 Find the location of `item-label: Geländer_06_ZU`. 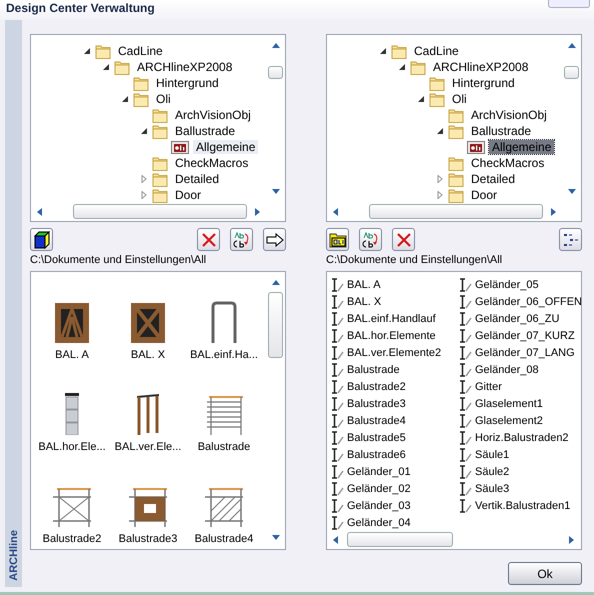

item-label: Geländer_06_ZU is located at coordinates (517, 318).